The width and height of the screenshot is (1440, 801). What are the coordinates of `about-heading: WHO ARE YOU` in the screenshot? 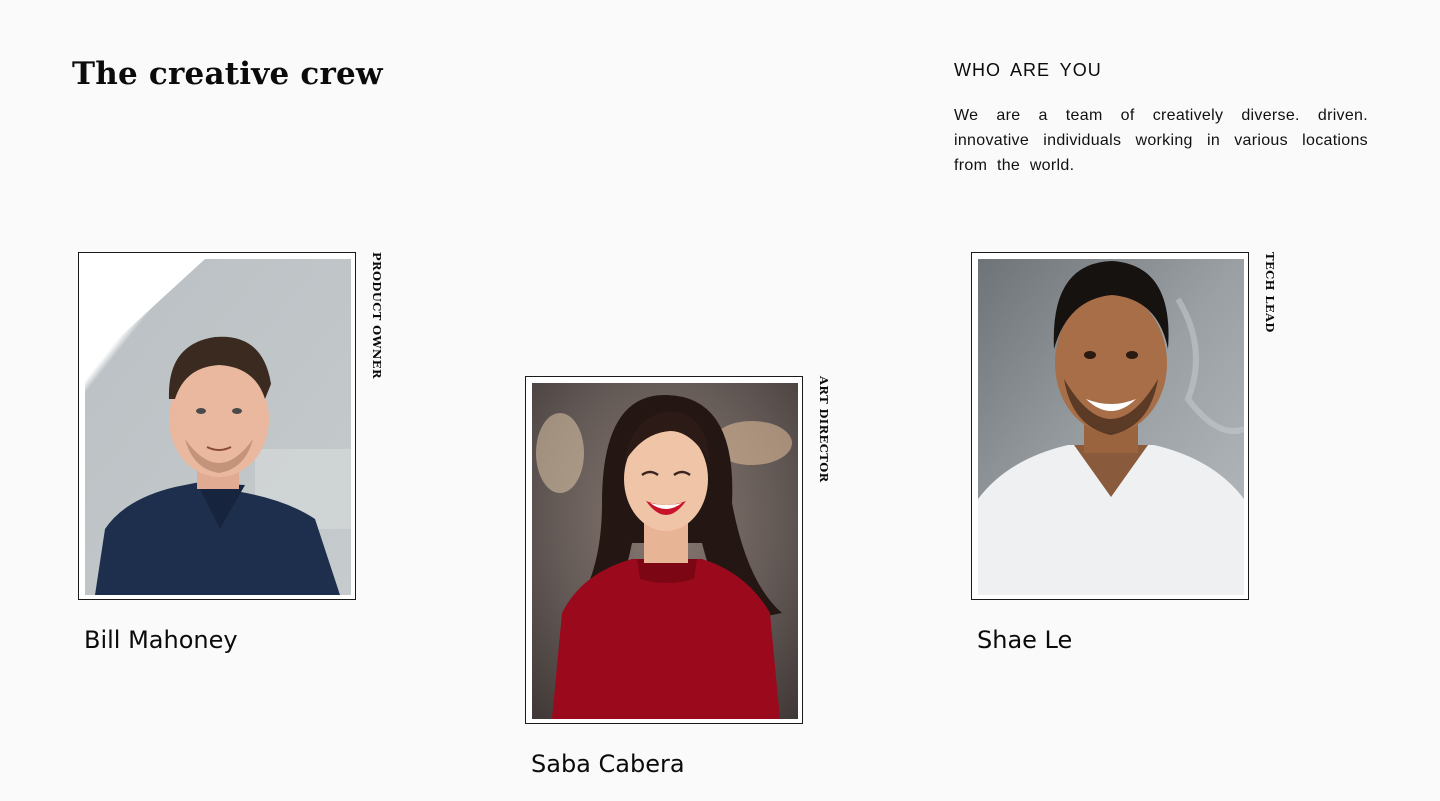 It's located at (1028, 70).